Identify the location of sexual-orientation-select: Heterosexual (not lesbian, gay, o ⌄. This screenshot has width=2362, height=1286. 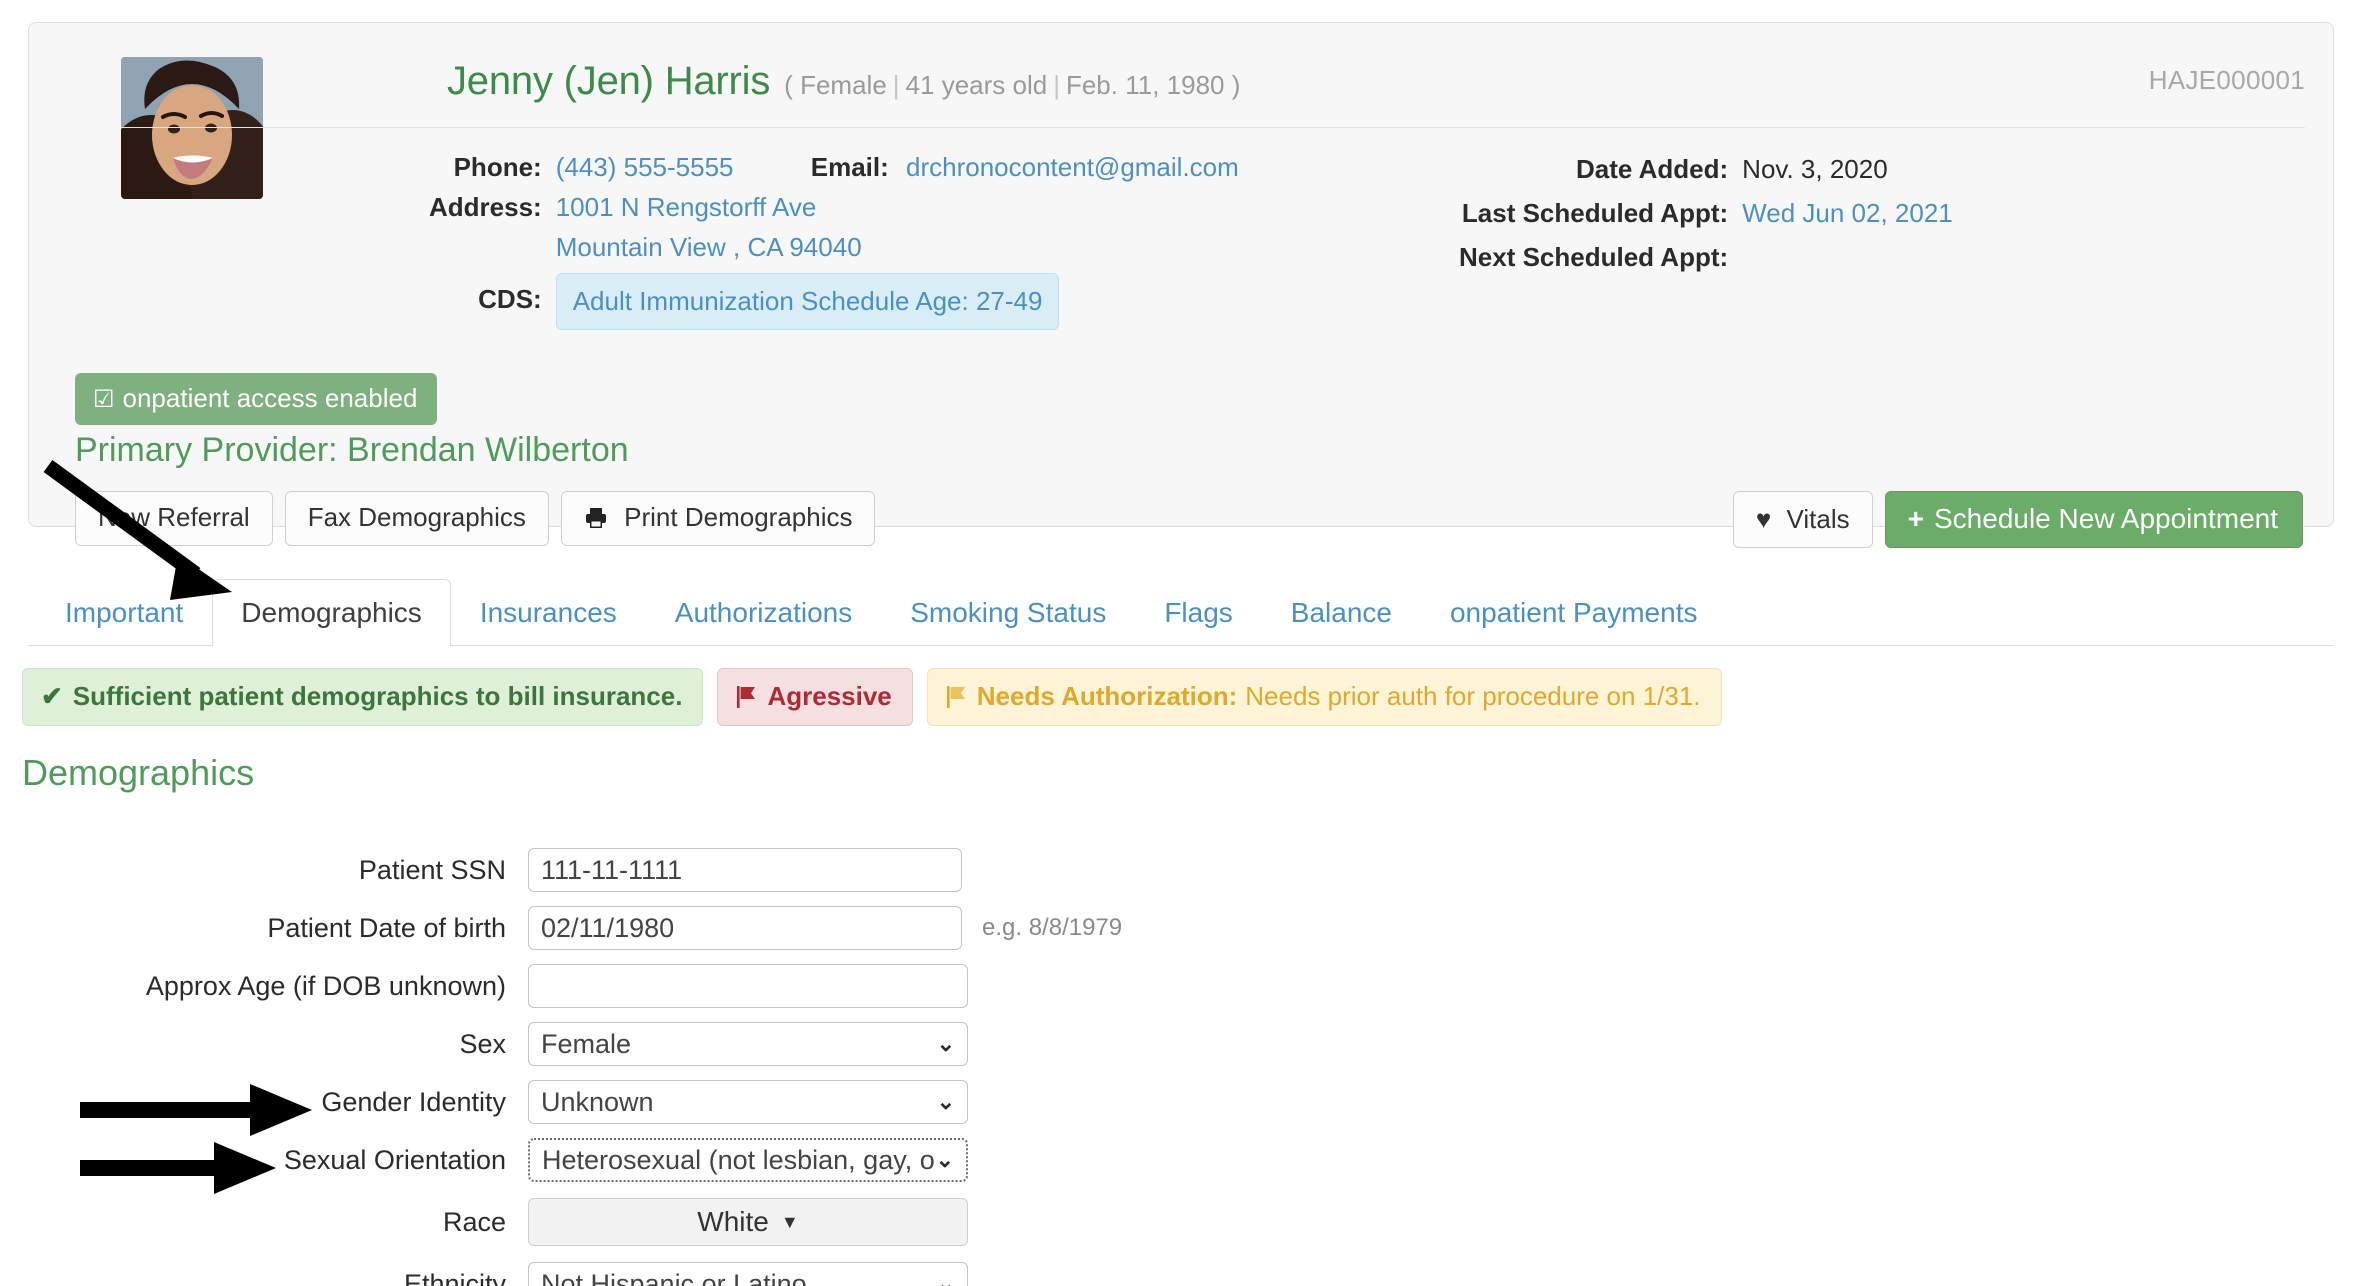
(748, 1160).